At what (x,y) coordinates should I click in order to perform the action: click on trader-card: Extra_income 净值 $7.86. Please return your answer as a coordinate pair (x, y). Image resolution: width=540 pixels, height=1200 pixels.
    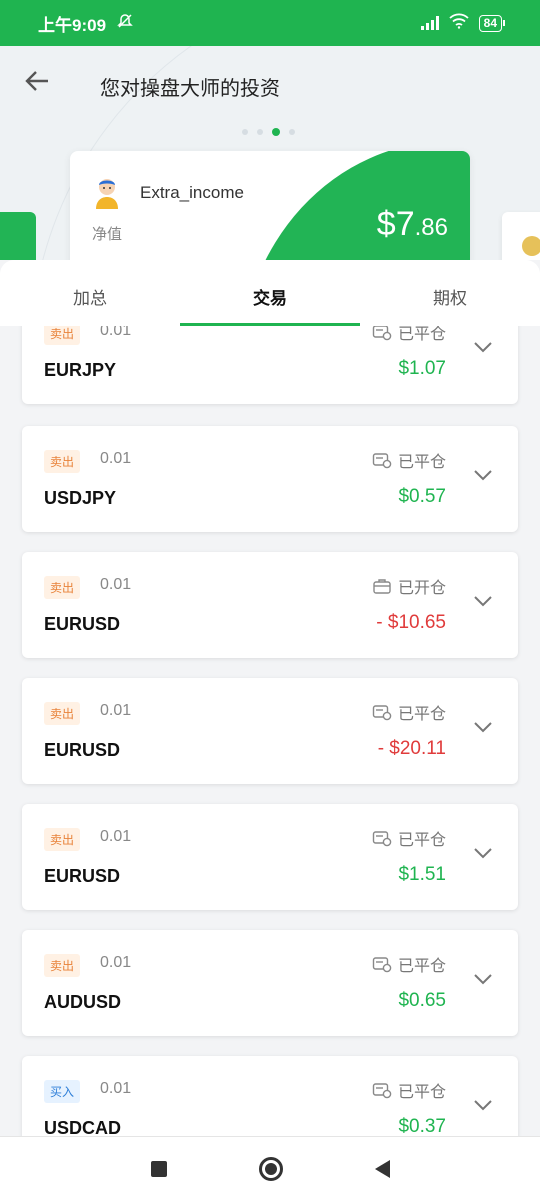
    Looking at the image, I should click on (270, 205).